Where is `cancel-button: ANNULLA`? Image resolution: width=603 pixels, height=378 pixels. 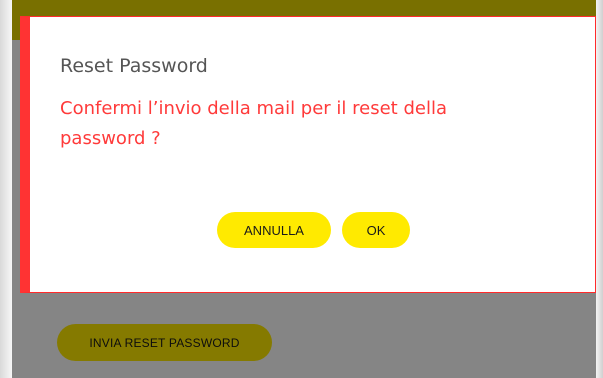 cancel-button: ANNULLA is located at coordinates (274, 230).